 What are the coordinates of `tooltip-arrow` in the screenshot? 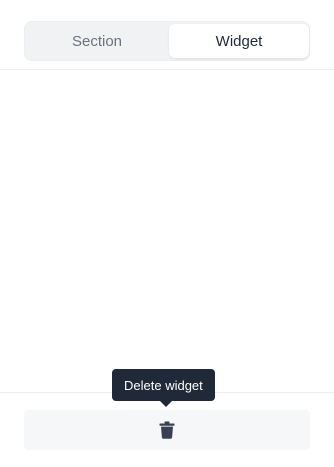 It's located at (166, 404).